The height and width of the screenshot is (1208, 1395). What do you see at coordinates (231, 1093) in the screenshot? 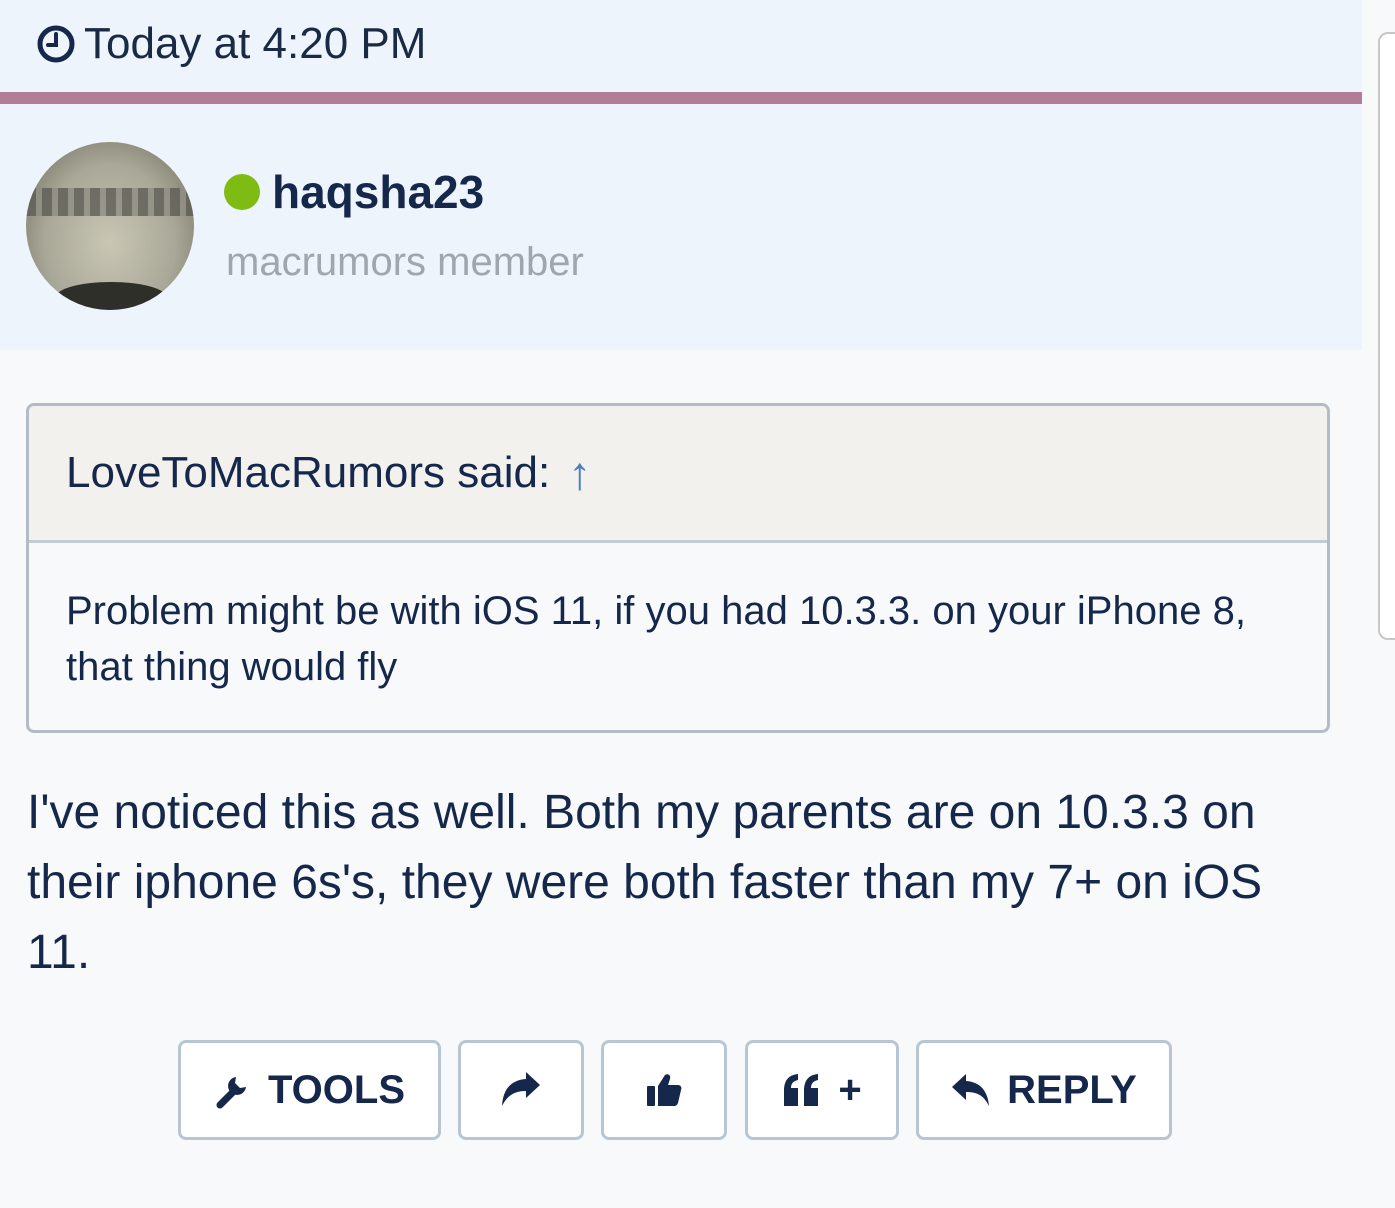
I see `wrench-icon` at bounding box center [231, 1093].